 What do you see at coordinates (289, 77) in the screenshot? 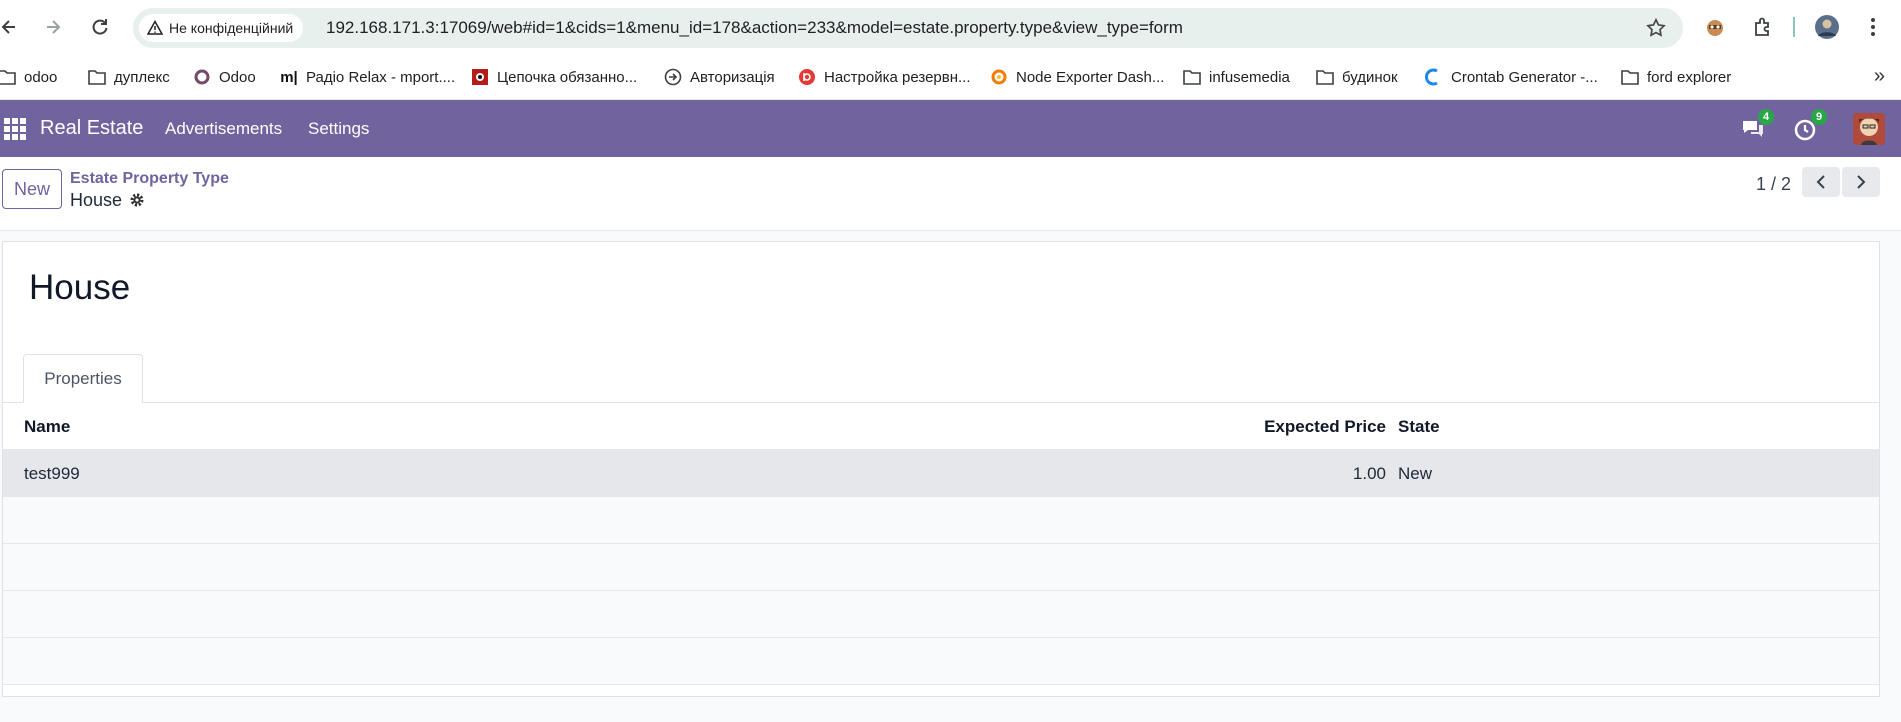
I see `mport-logo-icon: m|` at bounding box center [289, 77].